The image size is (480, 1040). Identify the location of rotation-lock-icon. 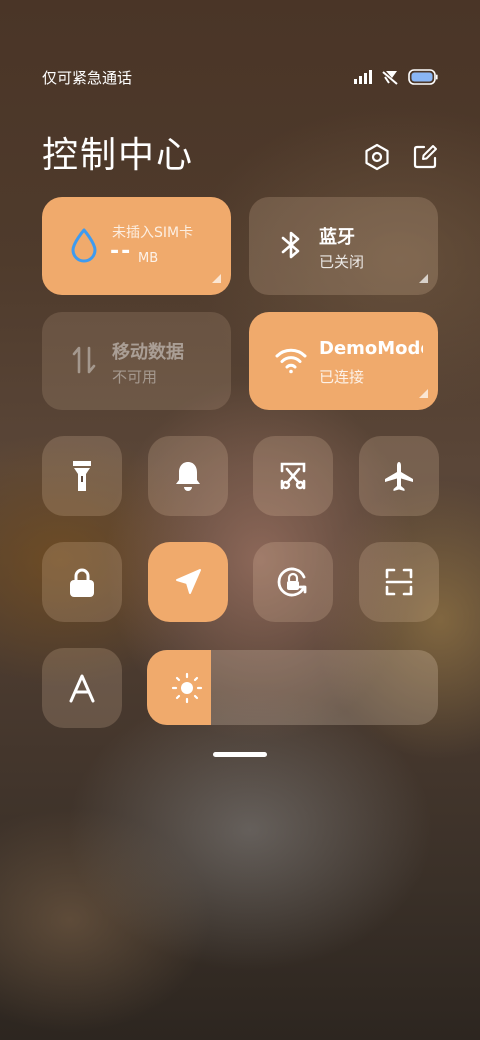
(292, 582).